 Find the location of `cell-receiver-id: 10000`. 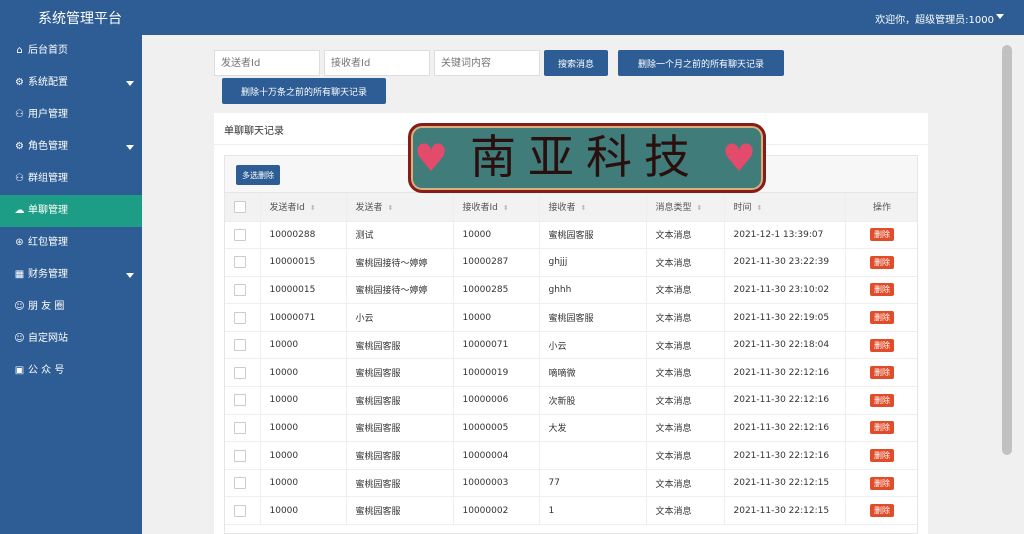

cell-receiver-id: 10000 is located at coordinates (496, 235).